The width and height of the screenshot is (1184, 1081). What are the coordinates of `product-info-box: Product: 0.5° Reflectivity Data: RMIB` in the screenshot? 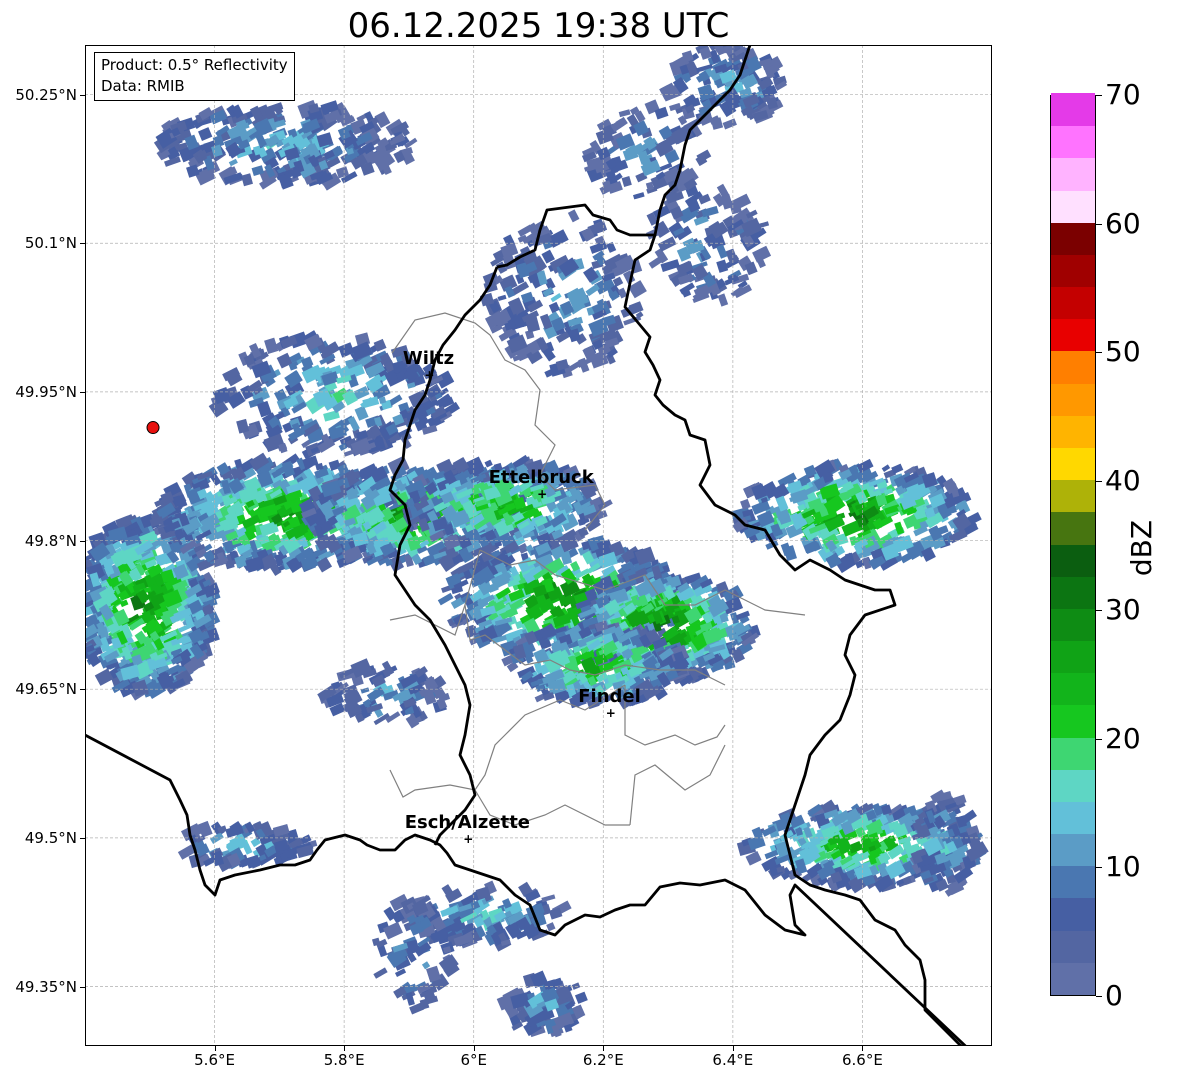 It's located at (194, 76).